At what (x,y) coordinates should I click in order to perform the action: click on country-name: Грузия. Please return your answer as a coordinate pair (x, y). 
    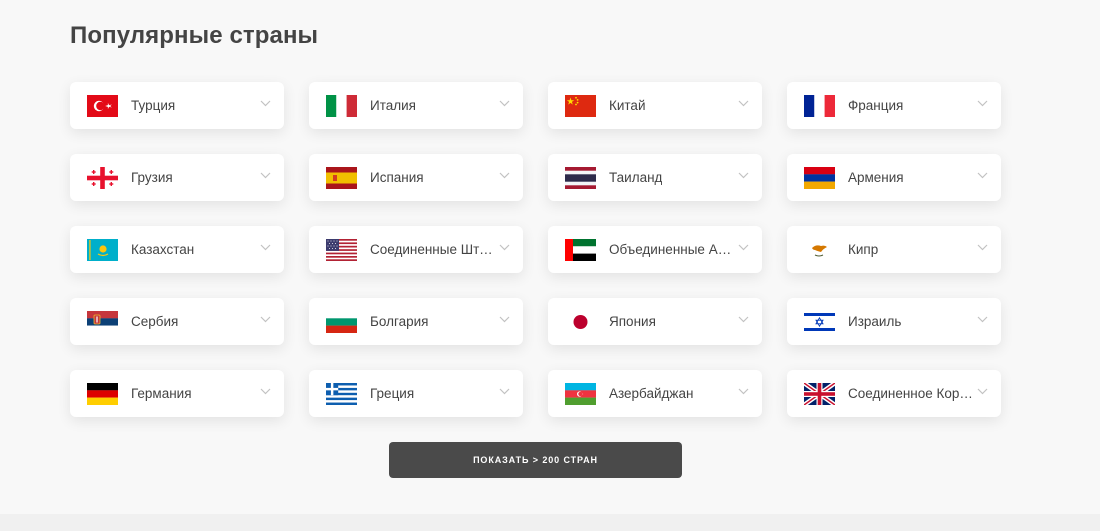
    Looking at the image, I should click on (152, 177).